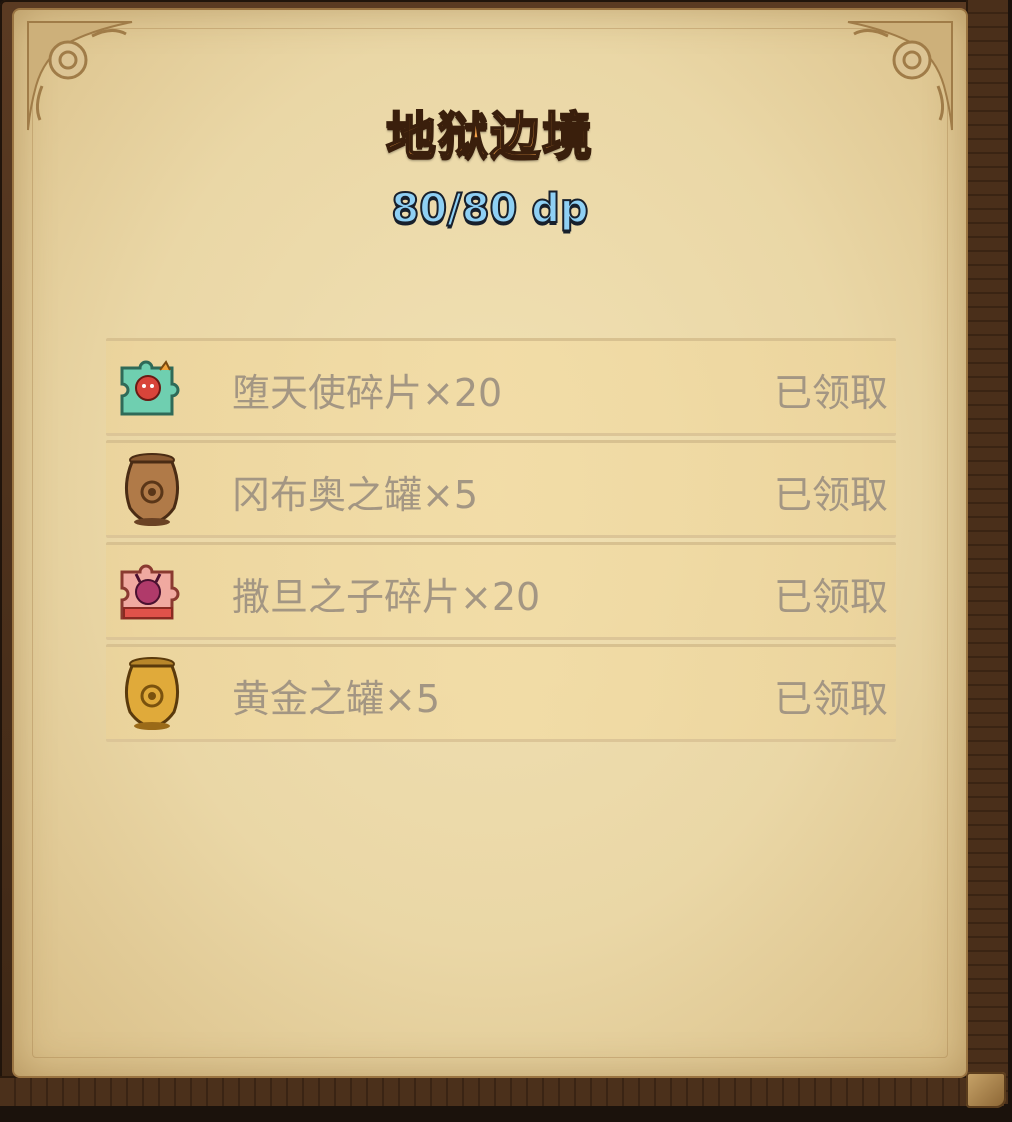 The height and width of the screenshot is (1122, 1012). I want to click on reward-row: 撒旦之子碎片×20 已领取, so click(500, 588).